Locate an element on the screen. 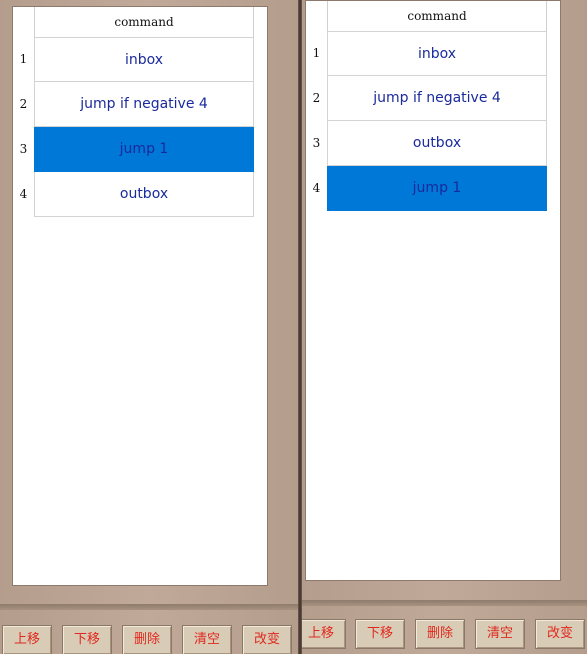 The width and height of the screenshot is (587, 654). table-row: 3 jump 1 is located at coordinates (134, 149).